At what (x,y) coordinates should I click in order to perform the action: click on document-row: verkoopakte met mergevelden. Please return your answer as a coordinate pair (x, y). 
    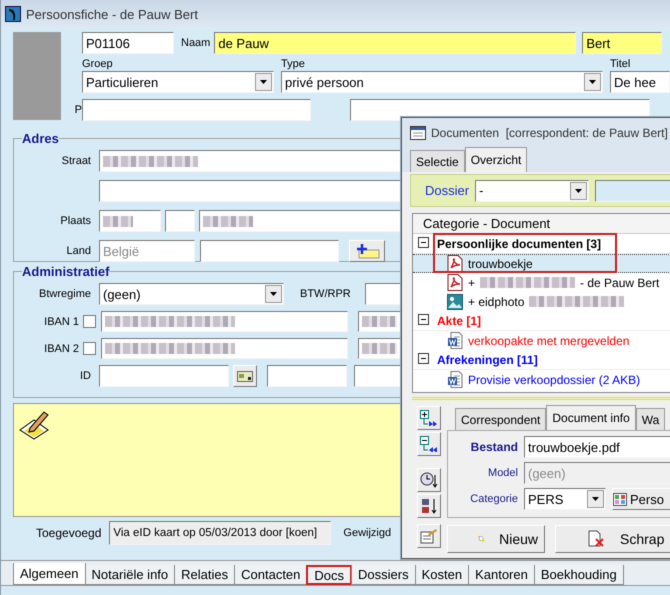
    Looking at the image, I should click on (541, 340).